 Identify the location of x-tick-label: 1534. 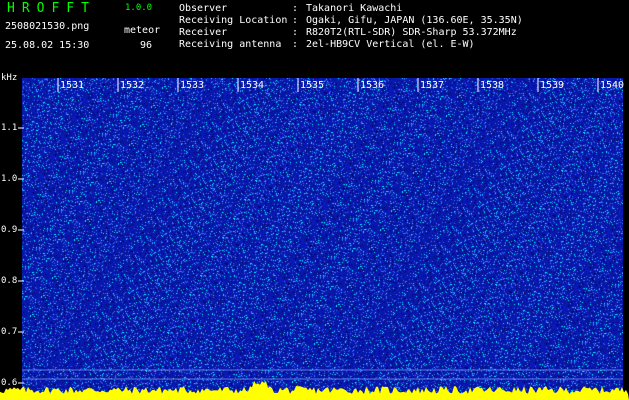
(252, 85).